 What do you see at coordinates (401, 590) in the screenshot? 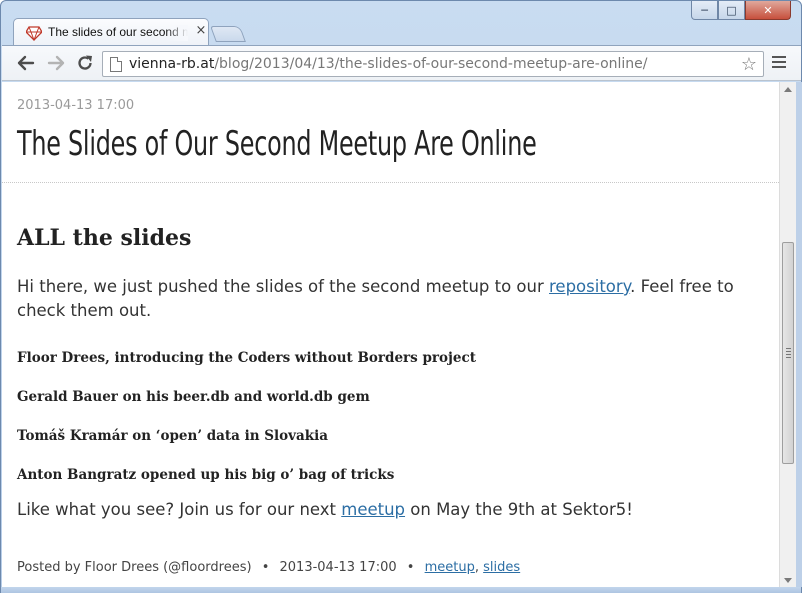
I see `window-frame-bottom` at bounding box center [401, 590].